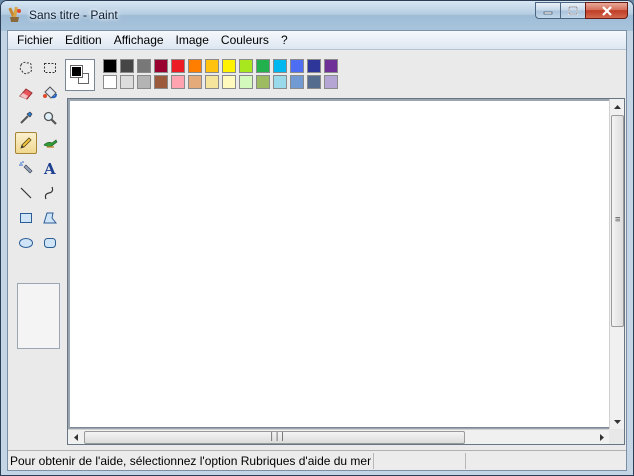 The height and width of the screenshot is (476, 634). I want to click on menu-help: ?, so click(284, 40).